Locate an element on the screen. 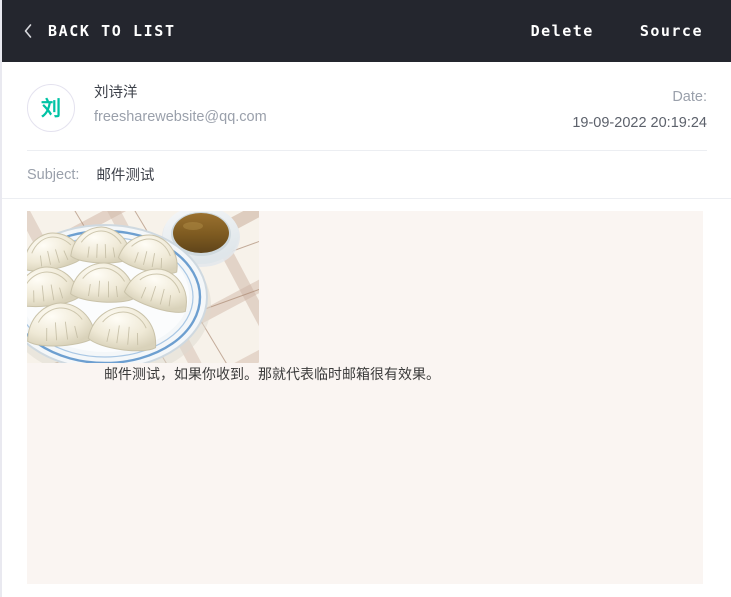 The height and width of the screenshot is (597, 731). date-label: Date: is located at coordinates (689, 97).